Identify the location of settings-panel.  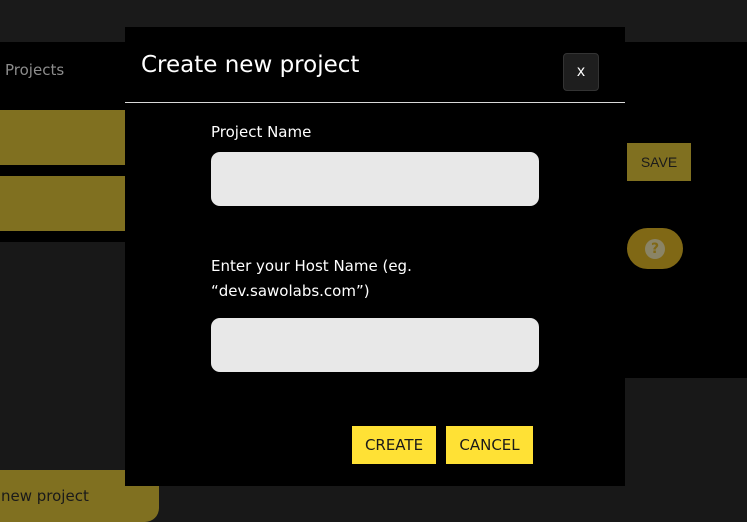
(683, 210).